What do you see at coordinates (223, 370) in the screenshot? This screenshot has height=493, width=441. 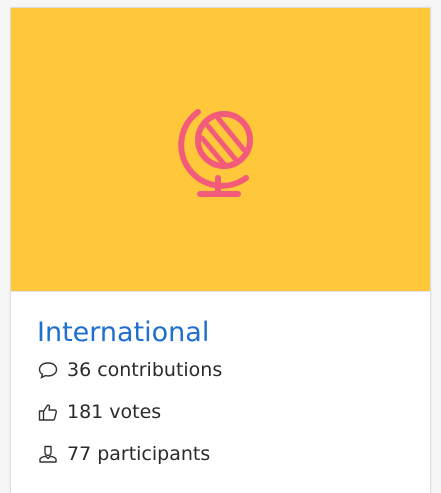 I see `stat-contributions: 36 contributions` at bounding box center [223, 370].